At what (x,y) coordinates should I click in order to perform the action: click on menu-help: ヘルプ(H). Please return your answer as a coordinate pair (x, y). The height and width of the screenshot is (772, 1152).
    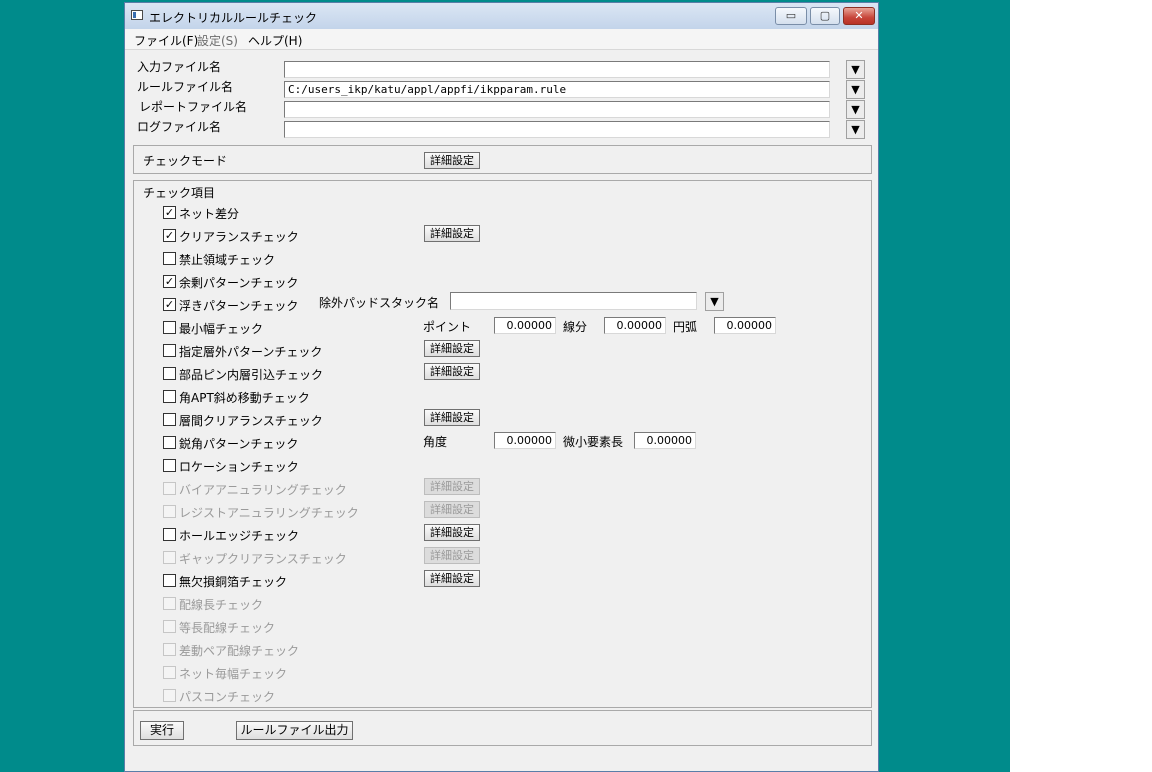
    Looking at the image, I should click on (275, 40).